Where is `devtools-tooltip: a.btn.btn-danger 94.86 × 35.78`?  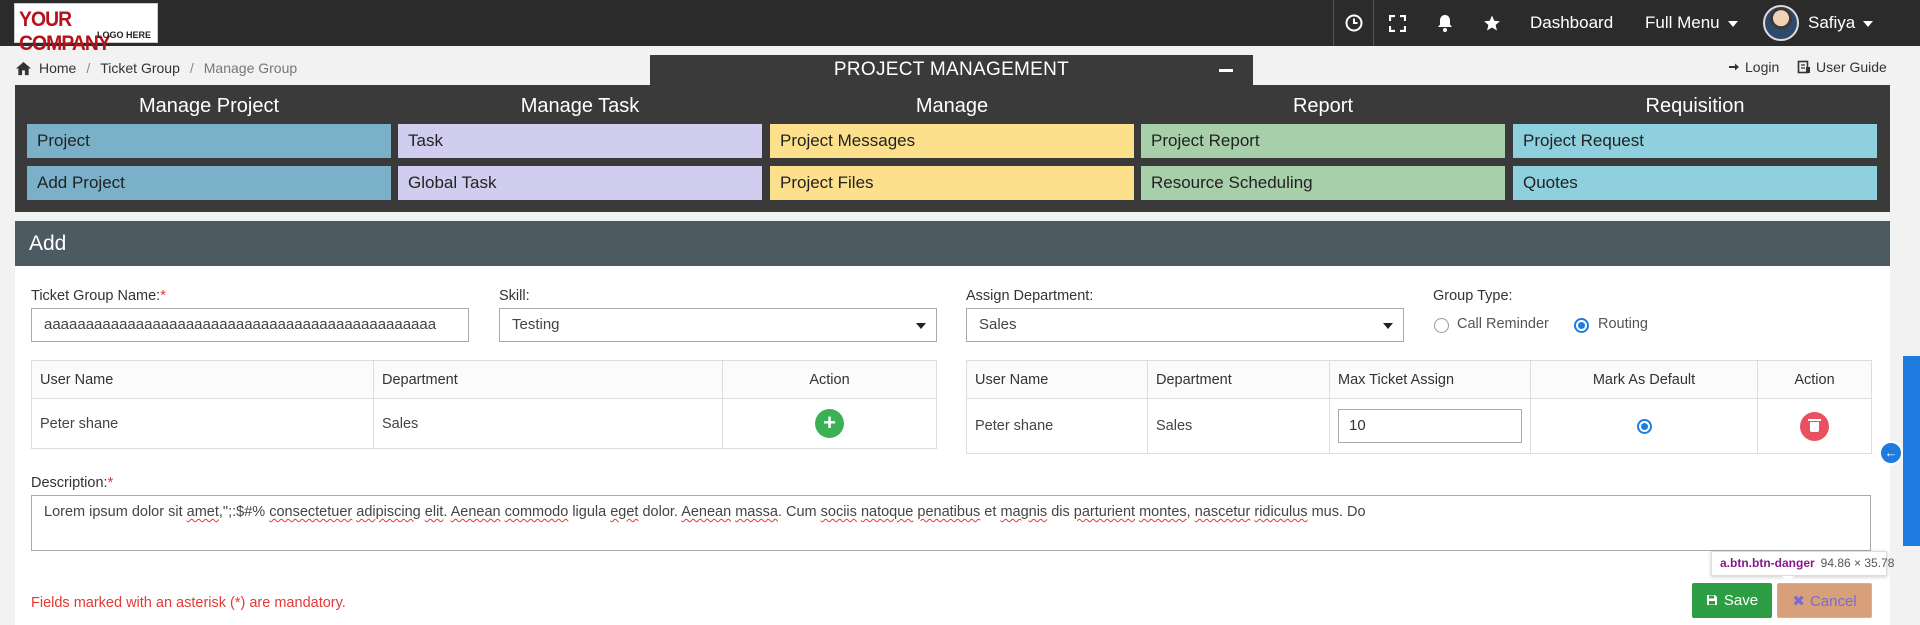 devtools-tooltip: a.btn.btn-danger 94.86 × 35.78 is located at coordinates (1802, 566).